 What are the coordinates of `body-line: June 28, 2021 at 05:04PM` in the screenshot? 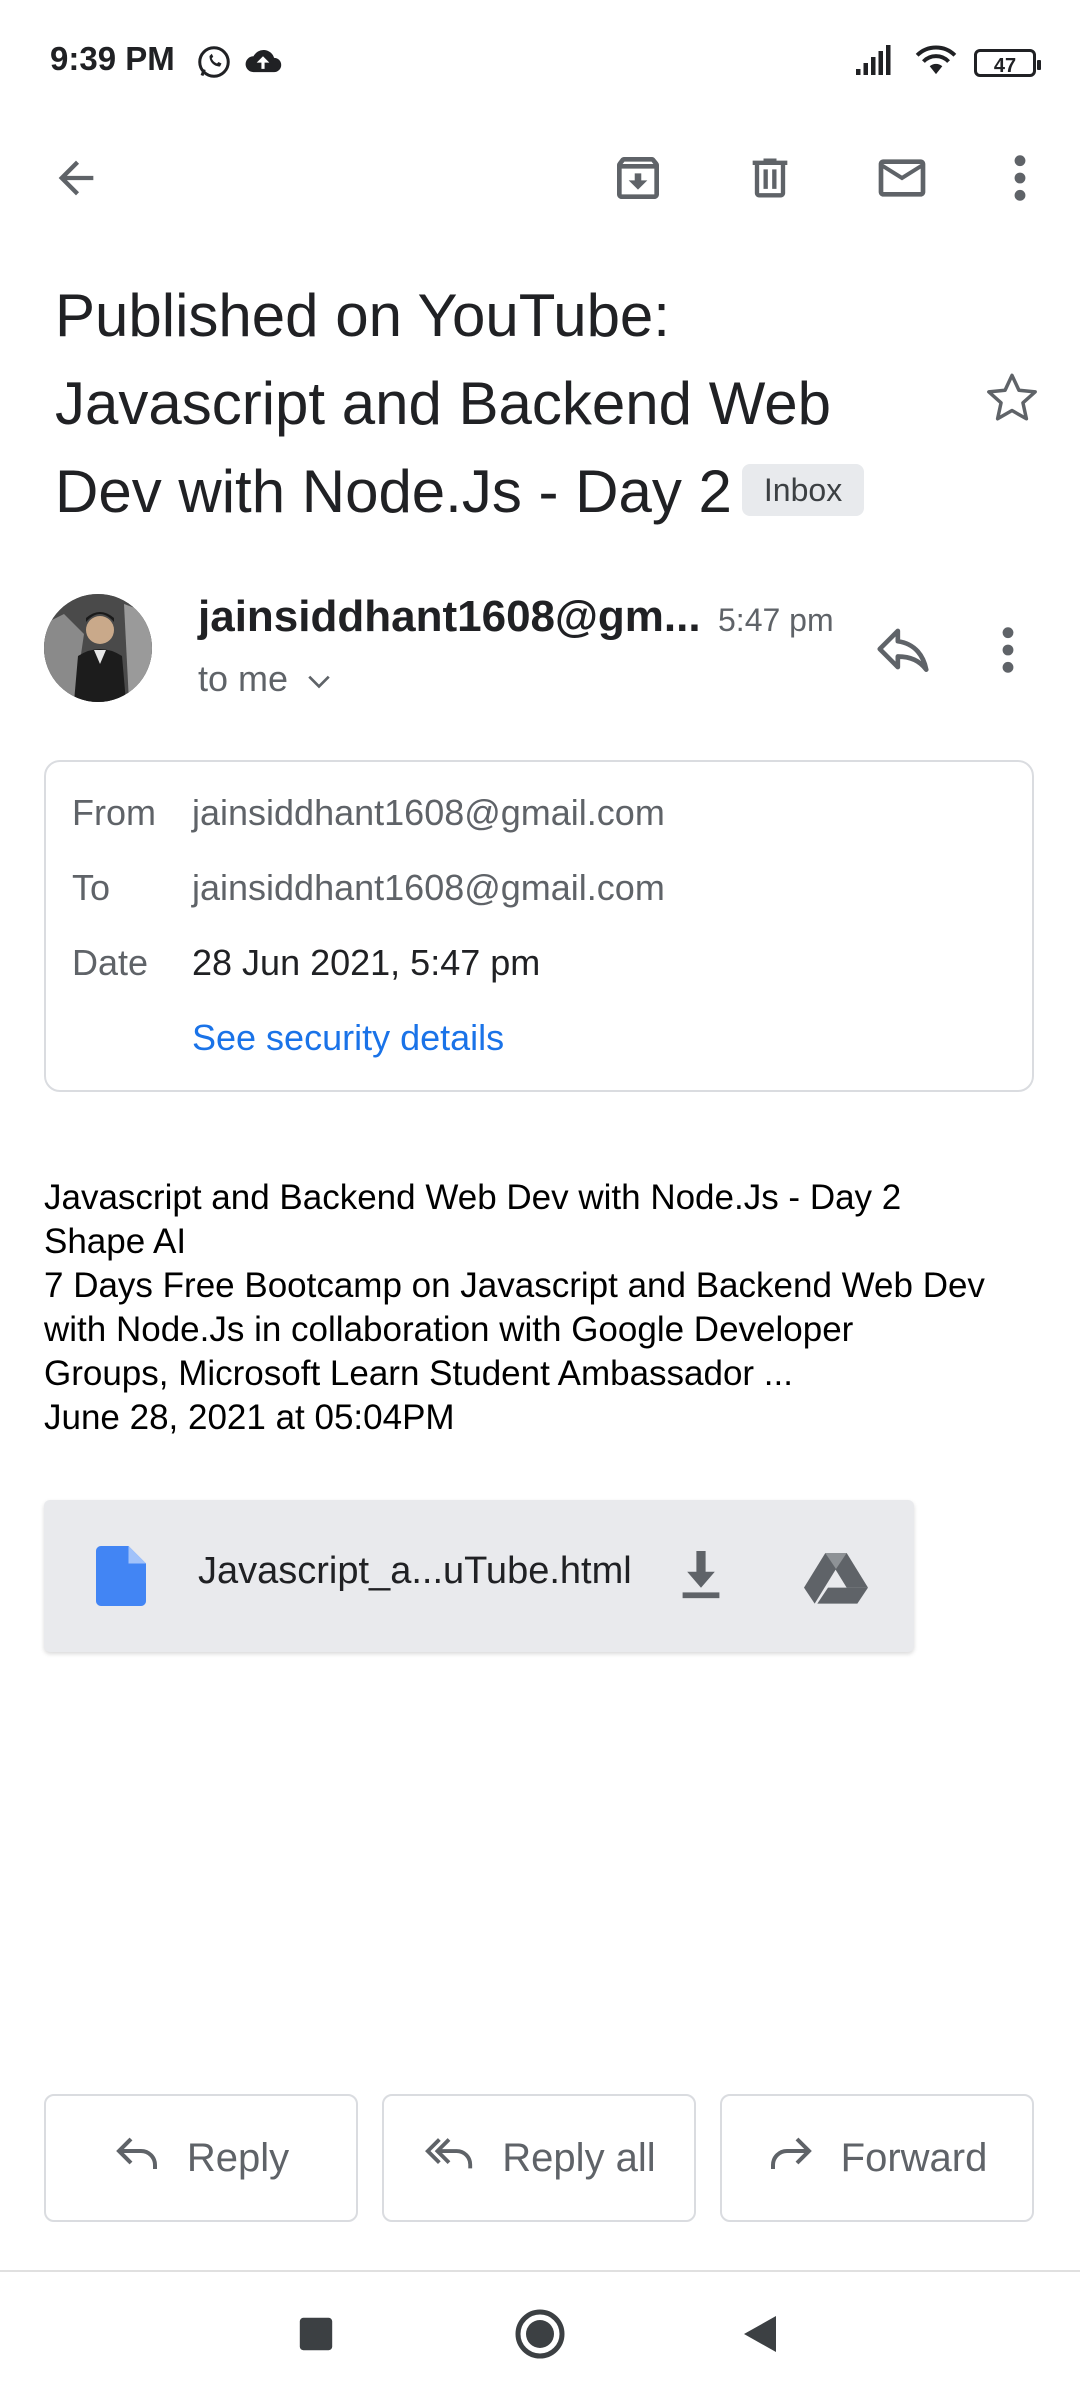 It's located at (249, 1417).